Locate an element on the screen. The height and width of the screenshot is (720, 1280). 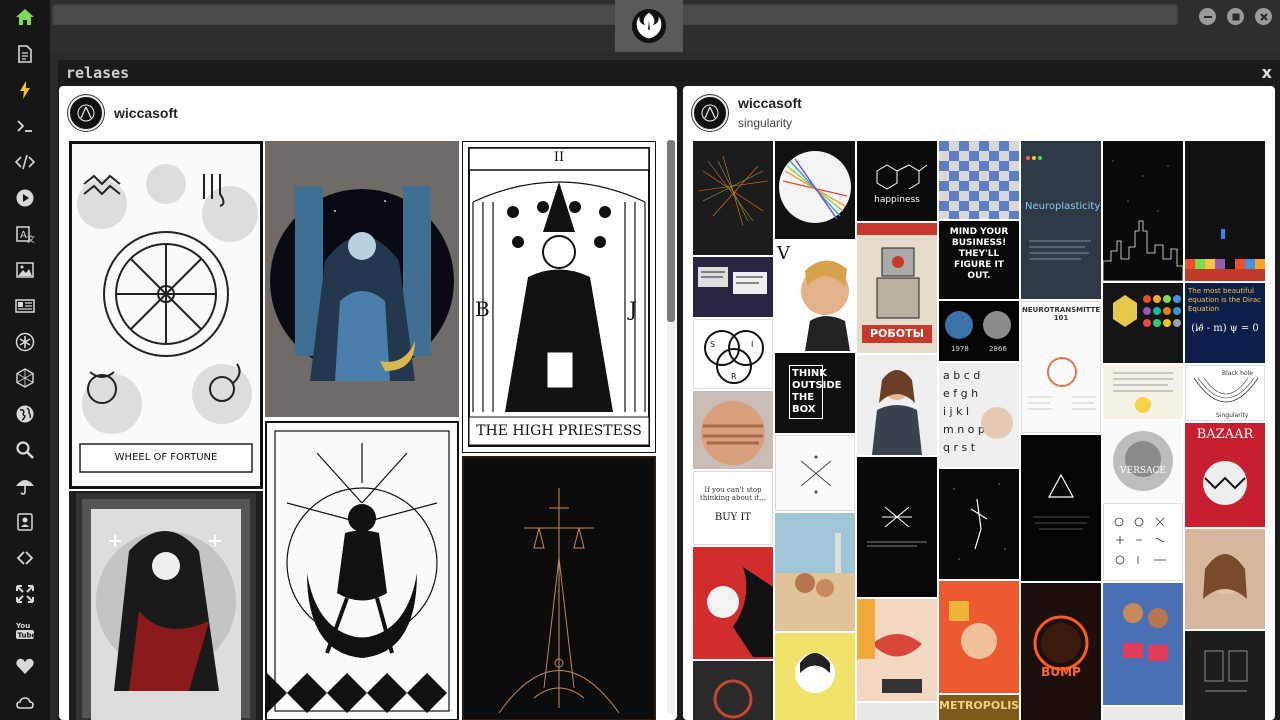
venn-label-i: I is located at coordinates (752, 344).